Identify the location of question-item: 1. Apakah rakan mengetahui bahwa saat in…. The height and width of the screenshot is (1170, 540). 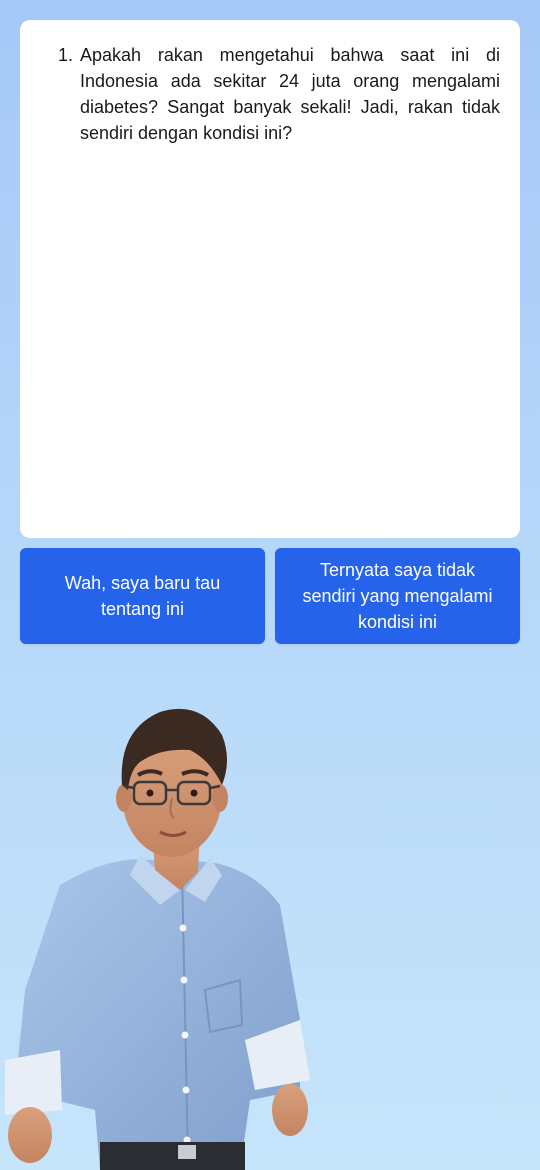
(279, 94).